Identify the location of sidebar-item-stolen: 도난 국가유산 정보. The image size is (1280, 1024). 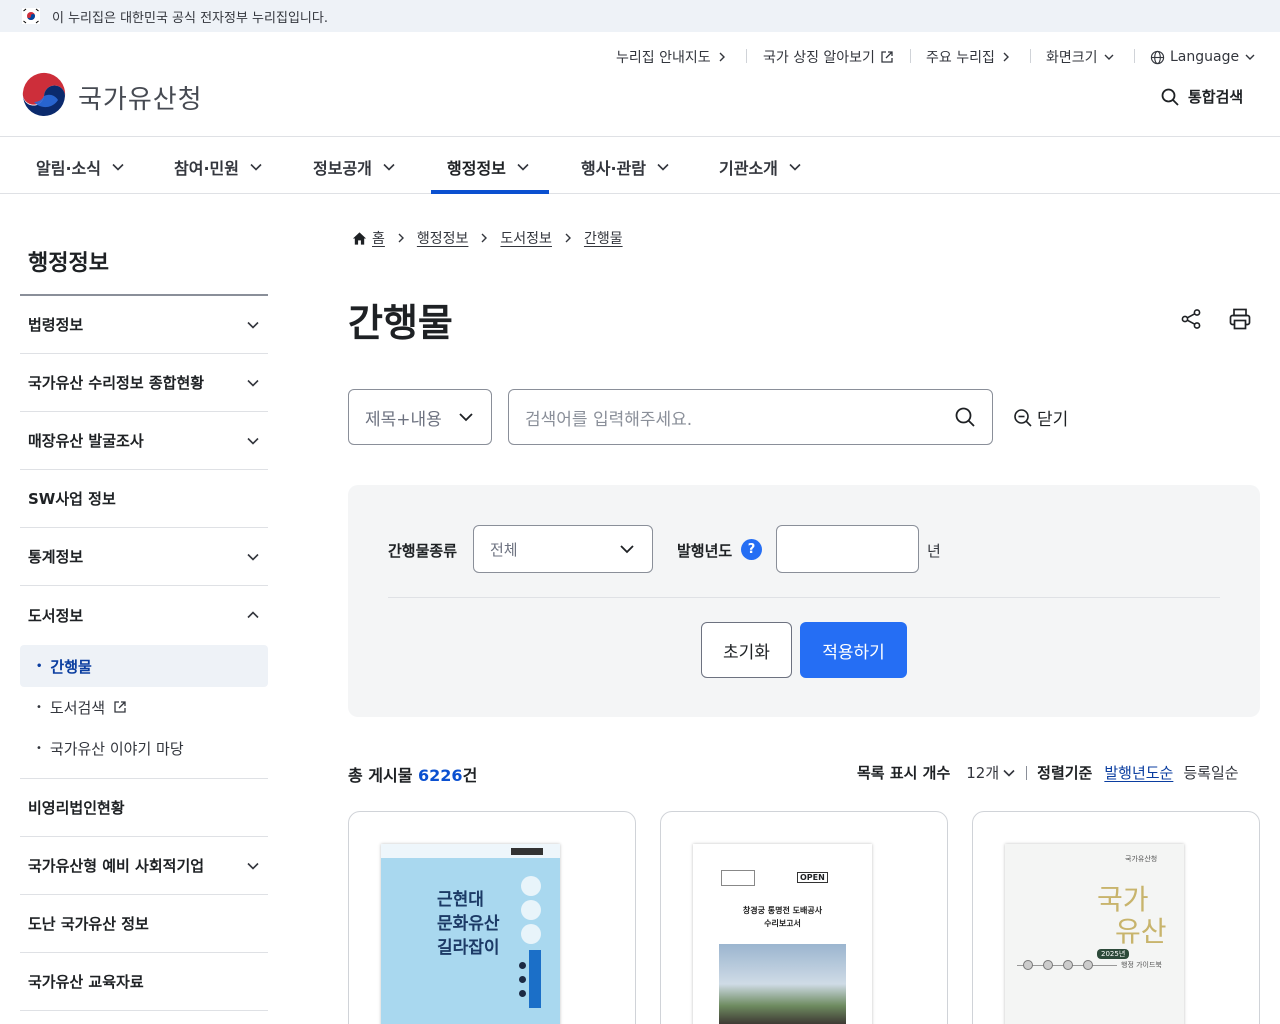
(144, 924).